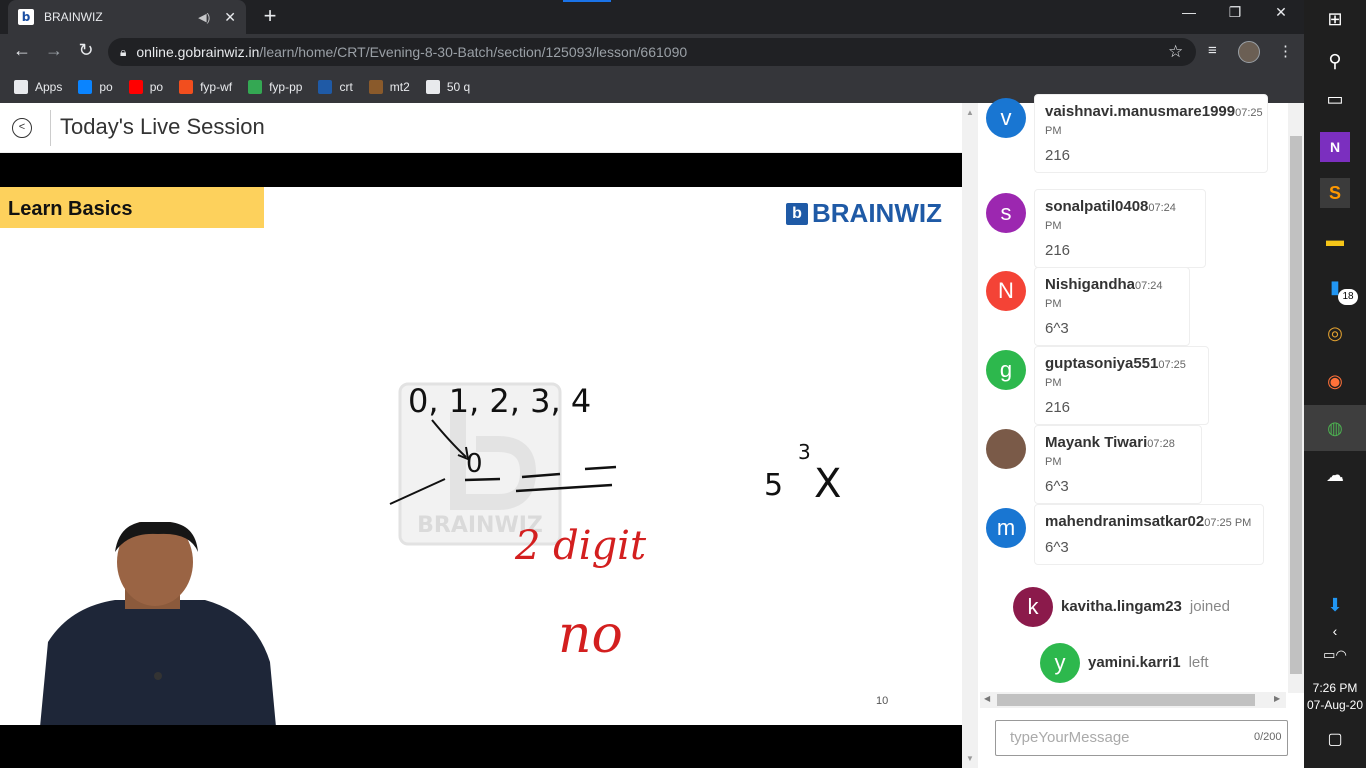 The height and width of the screenshot is (768, 1366). Describe the element at coordinates (1335, 475) in the screenshot. I see `photos-app-icon: ☁` at that location.